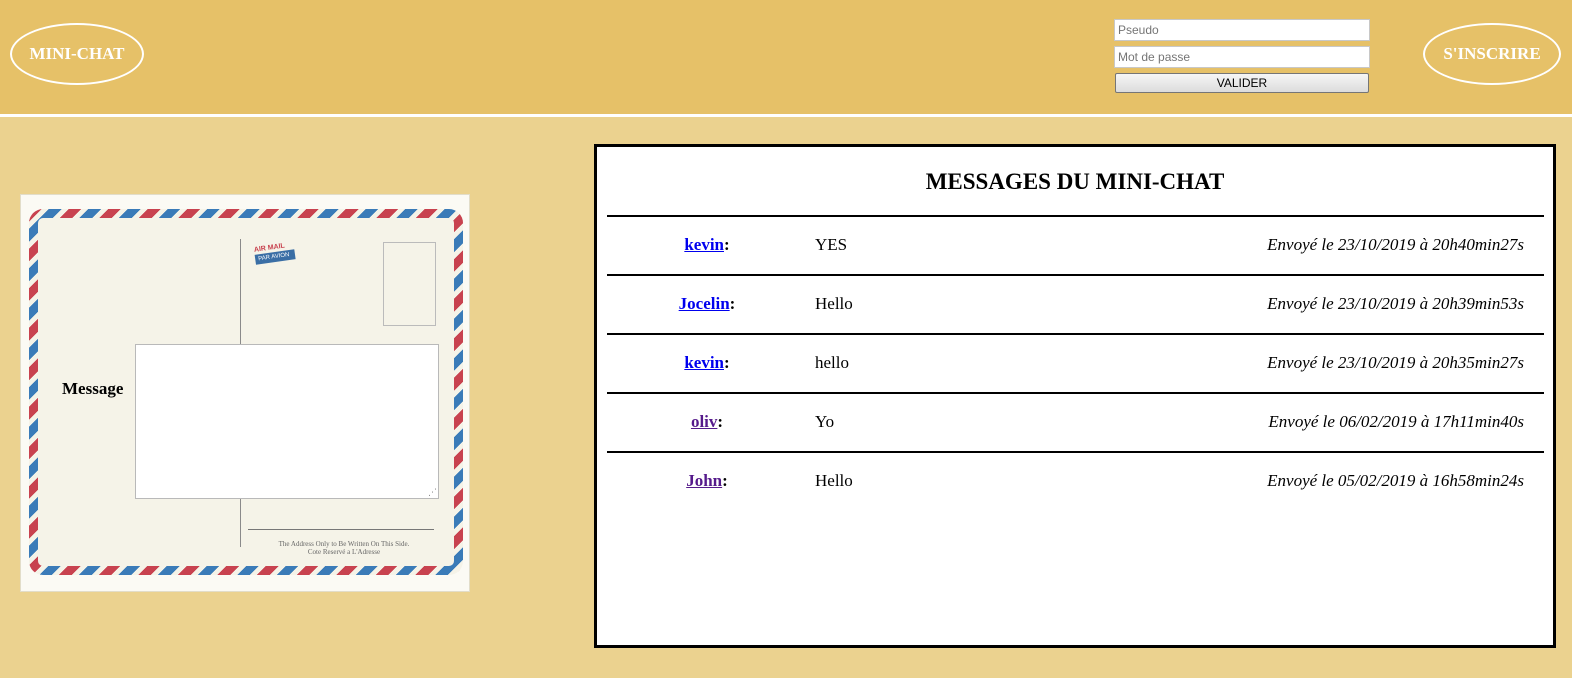  Describe the element at coordinates (1395, 303) in the screenshot. I see `message-date: Envoyé le 23/10/2019 à 20h39min53s` at that location.